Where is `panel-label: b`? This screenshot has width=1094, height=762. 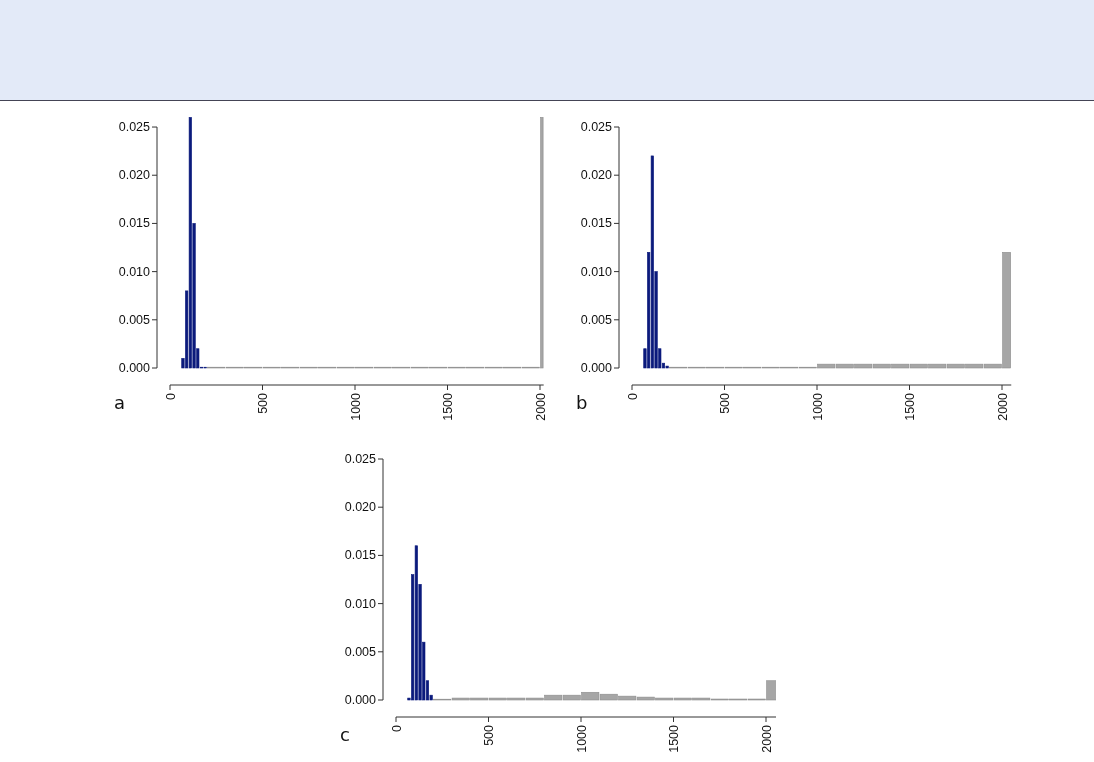
panel-label: b is located at coordinates (582, 402).